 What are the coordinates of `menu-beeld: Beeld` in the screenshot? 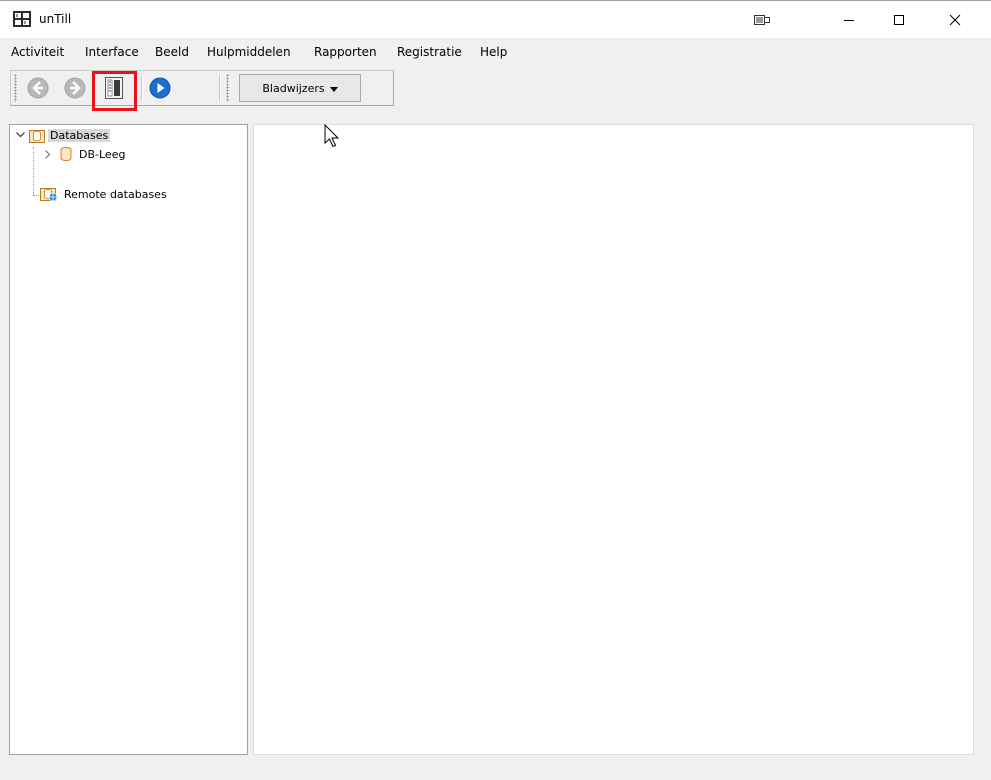 It's located at (172, 52).